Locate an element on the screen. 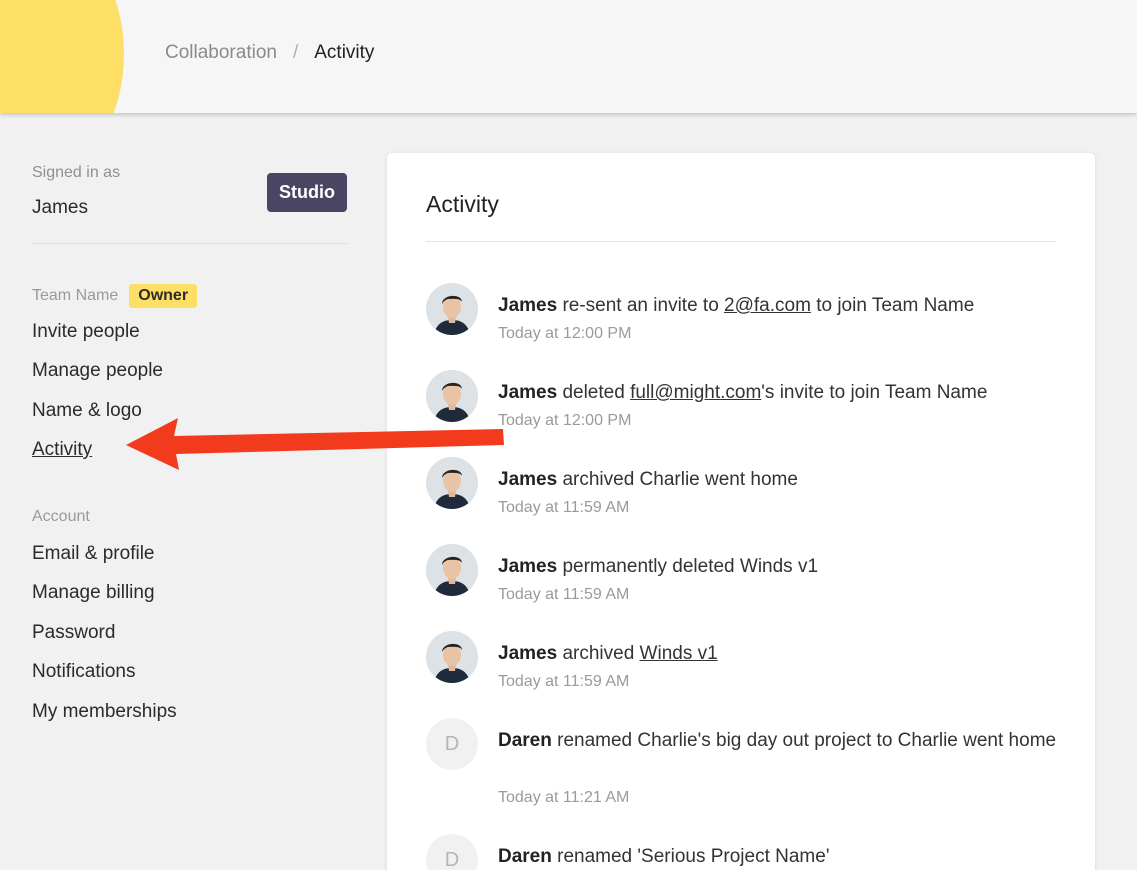 The height and width of the screenshot is (870, 1137). activity-text: Daren renamed 'Serious Project Name' is located at coordinates (778, 856).